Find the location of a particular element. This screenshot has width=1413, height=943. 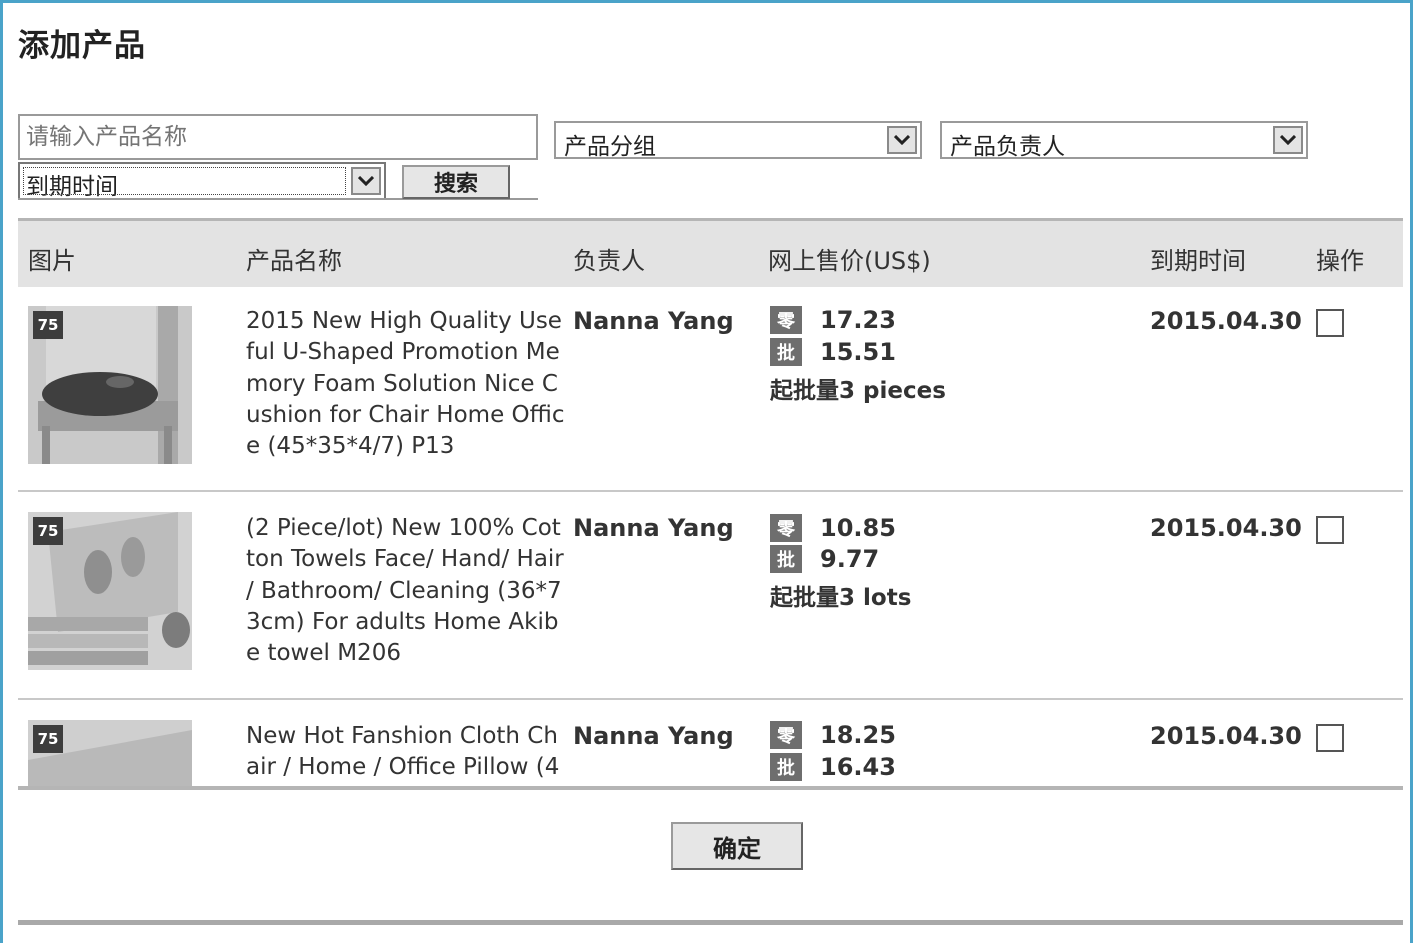

retail-price: 零 10.85 is located at coordinates (833, 528).